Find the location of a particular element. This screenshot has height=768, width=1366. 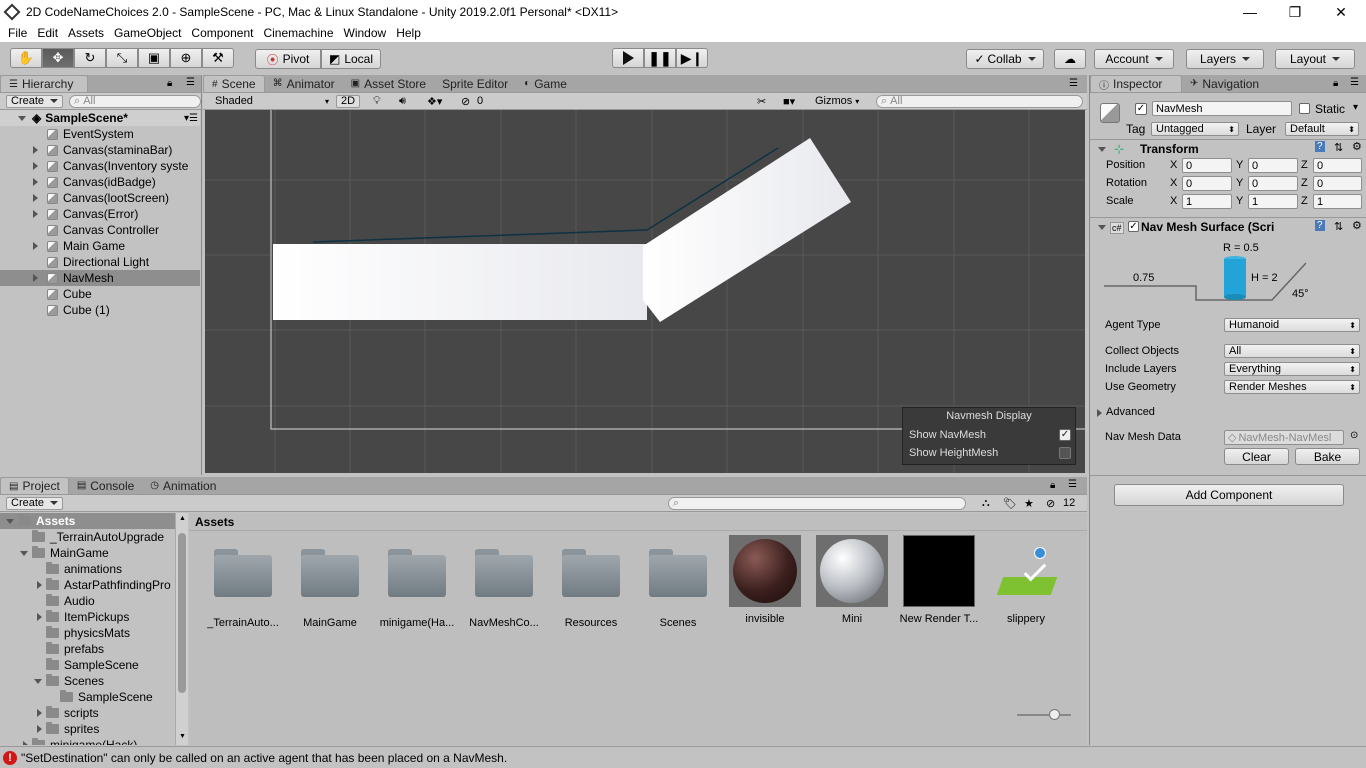

folder-tree-item: sprites is located at coordinates (87, 729).